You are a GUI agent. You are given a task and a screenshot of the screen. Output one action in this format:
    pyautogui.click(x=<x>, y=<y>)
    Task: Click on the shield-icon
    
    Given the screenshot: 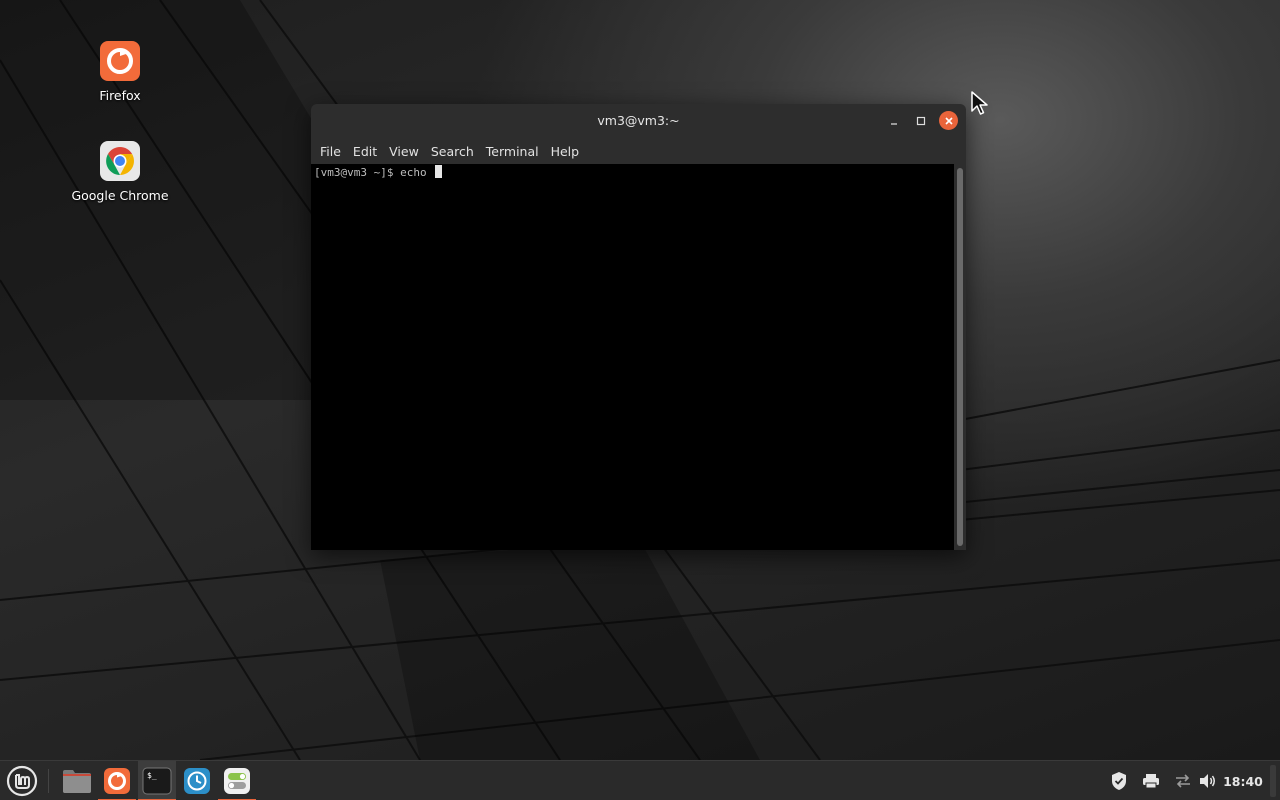 What is the action you would take?
    pyautogui.click(x=1119, y=781)
    